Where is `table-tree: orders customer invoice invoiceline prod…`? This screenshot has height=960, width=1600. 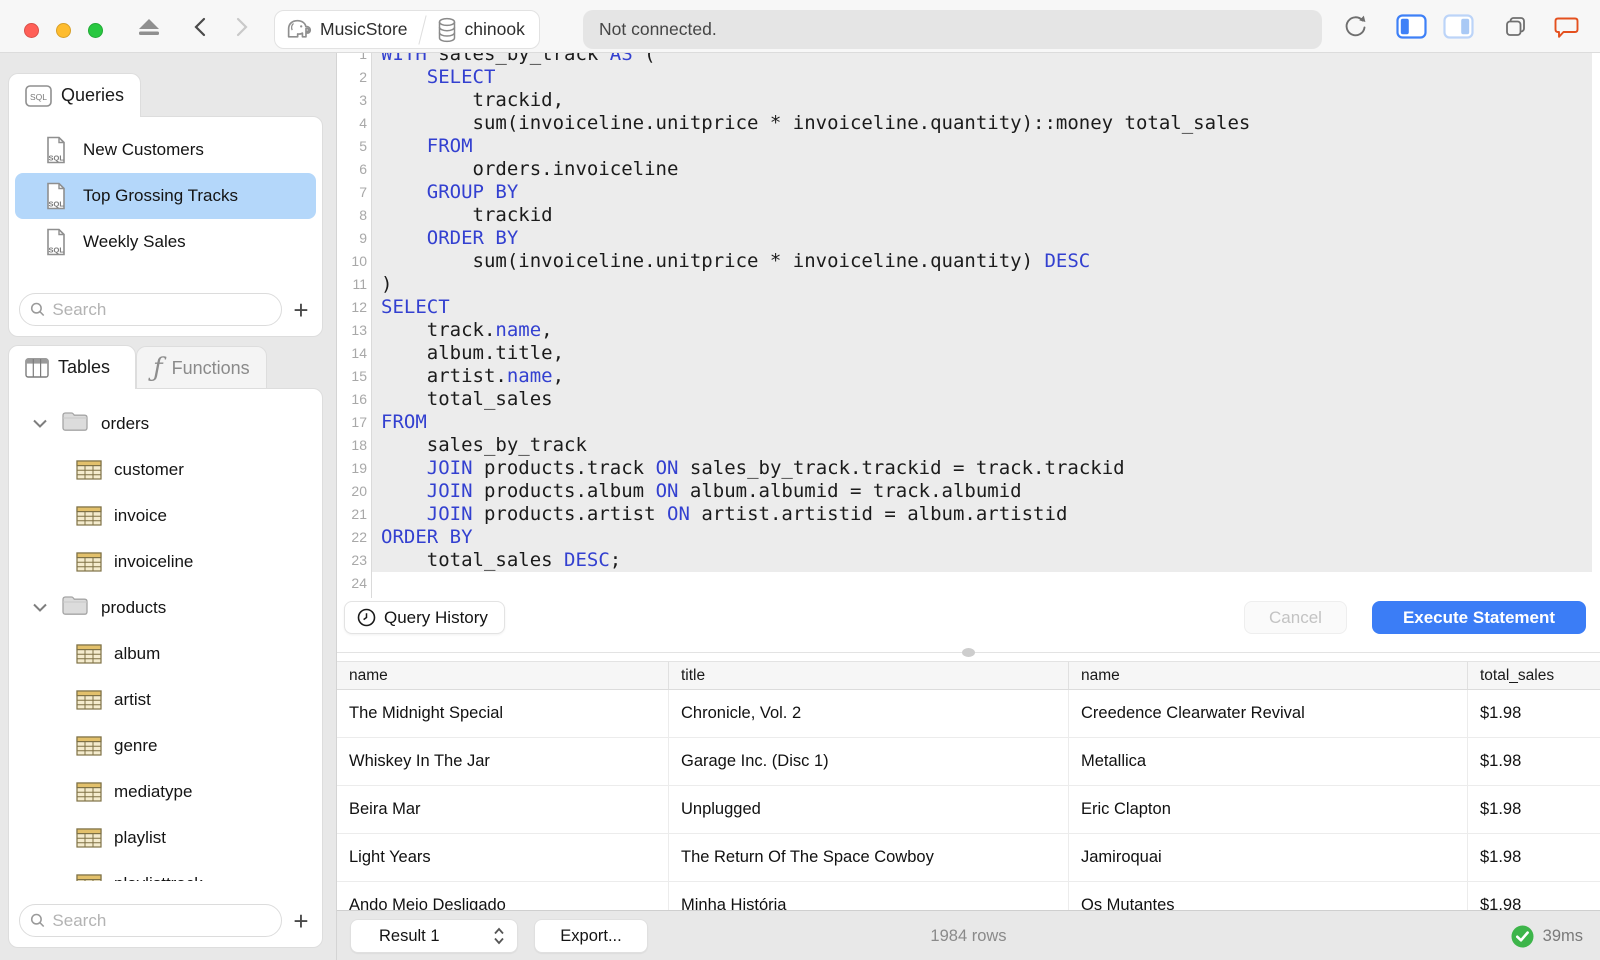 table-tree: orders customer invoice invoiceline prod… is located at coordinates (165, 635).